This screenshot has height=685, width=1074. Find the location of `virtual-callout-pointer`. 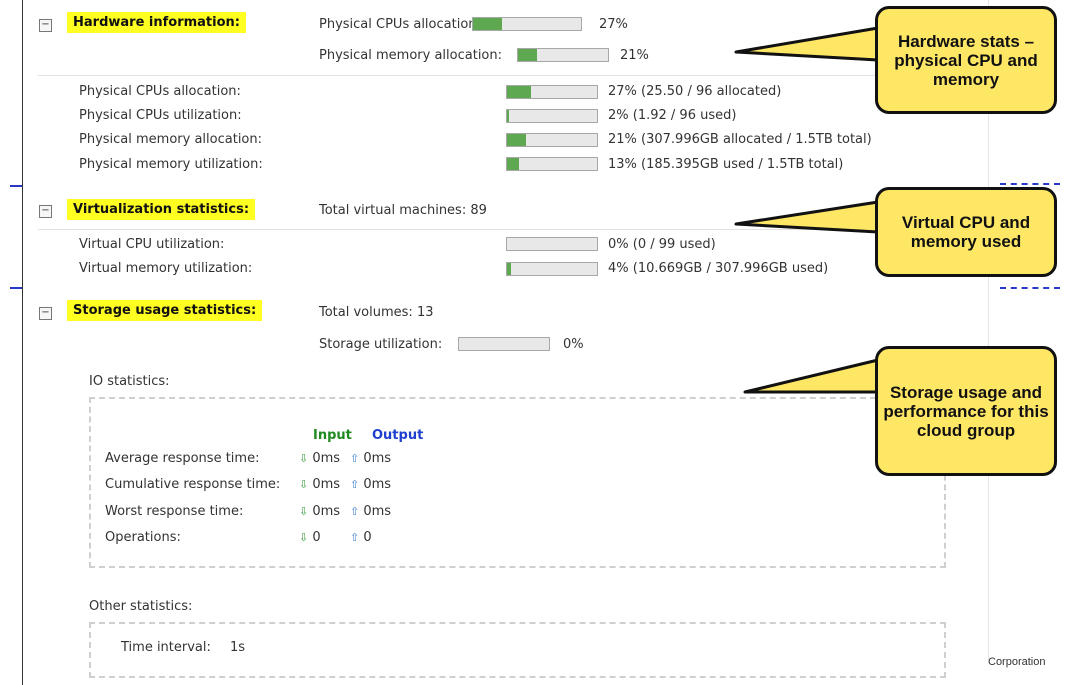

virtual-callout-pointer is located at coordinates (807, 217).